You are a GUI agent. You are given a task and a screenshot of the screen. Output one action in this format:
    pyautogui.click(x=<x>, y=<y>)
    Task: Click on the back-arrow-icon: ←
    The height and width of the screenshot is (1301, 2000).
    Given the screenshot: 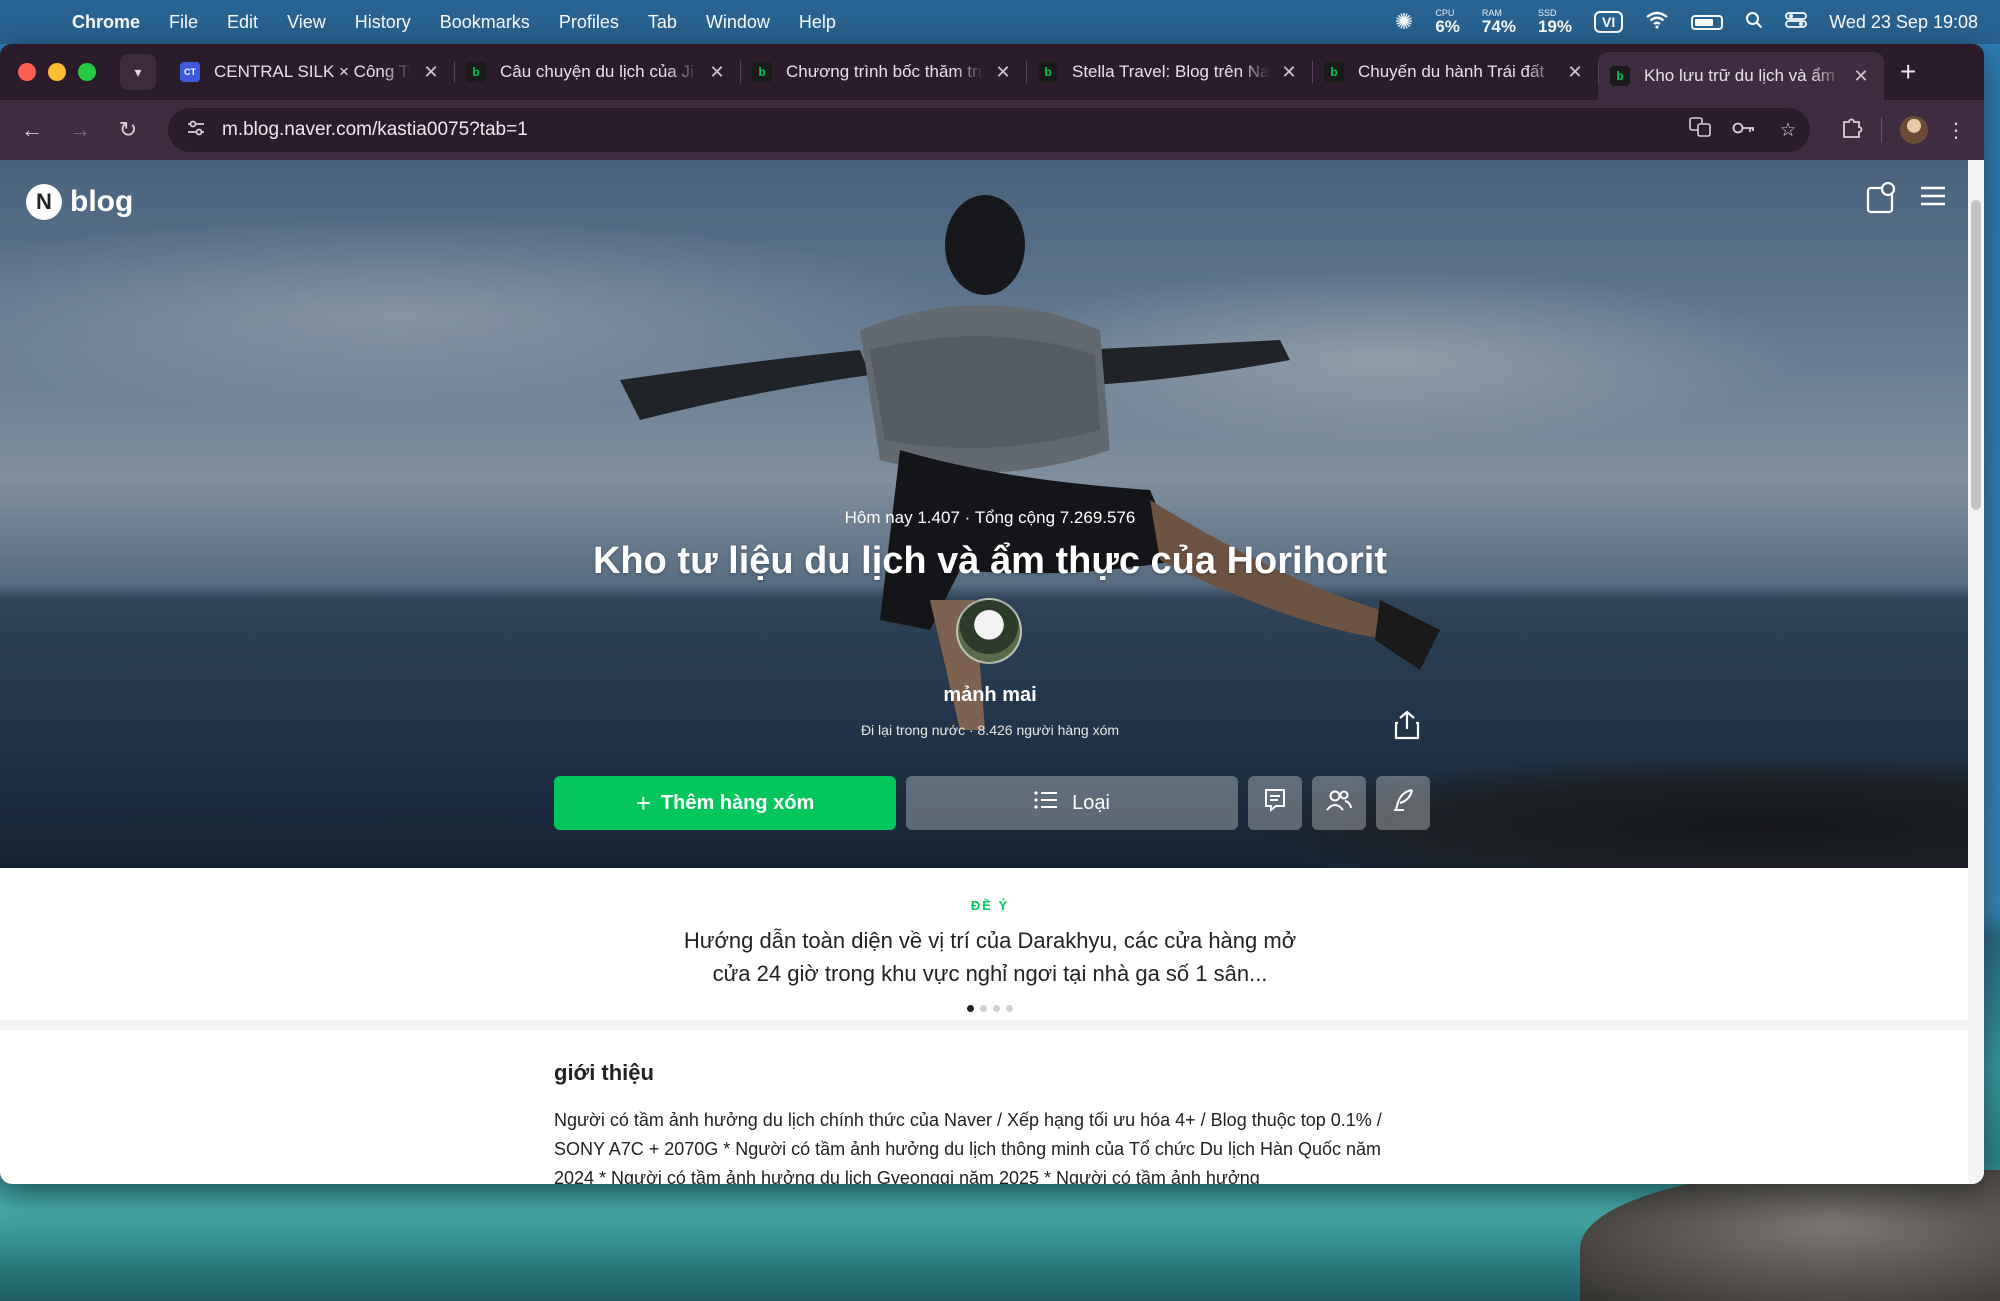 What is the action you would take?
    pyautogui.click(x=32, y=130)
    